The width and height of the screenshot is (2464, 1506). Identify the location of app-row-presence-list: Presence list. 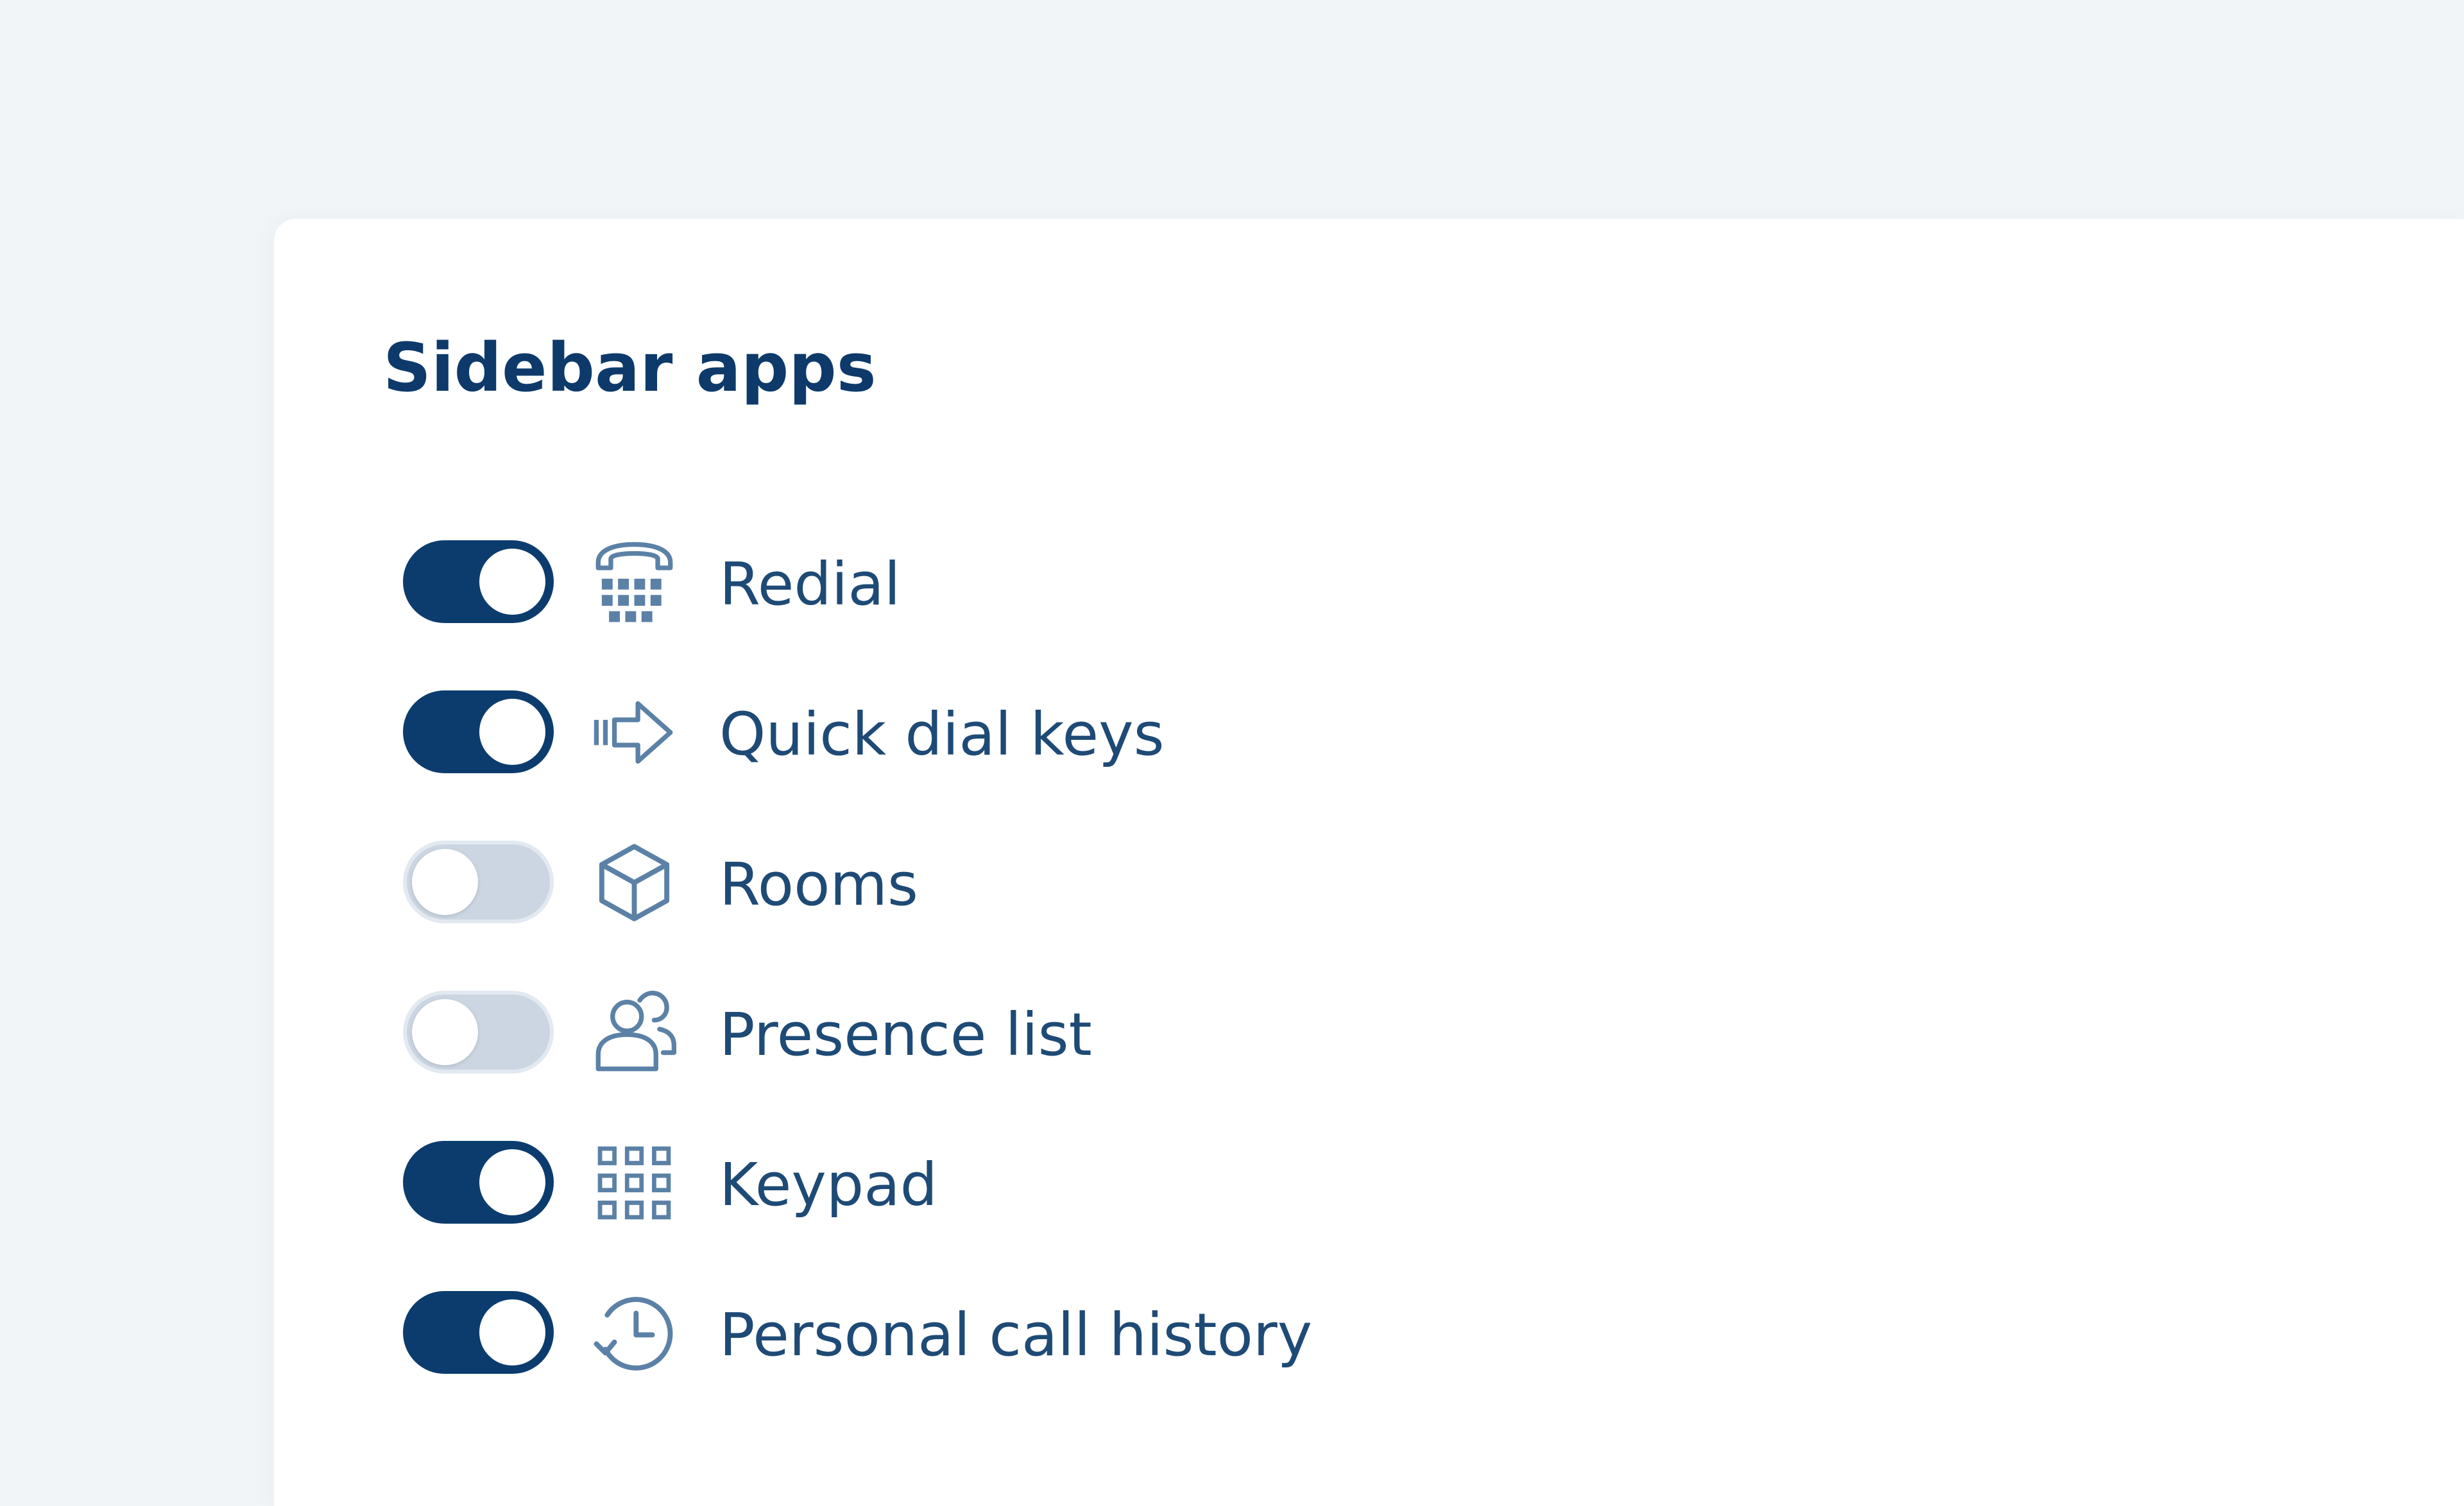
(1109, 1064).